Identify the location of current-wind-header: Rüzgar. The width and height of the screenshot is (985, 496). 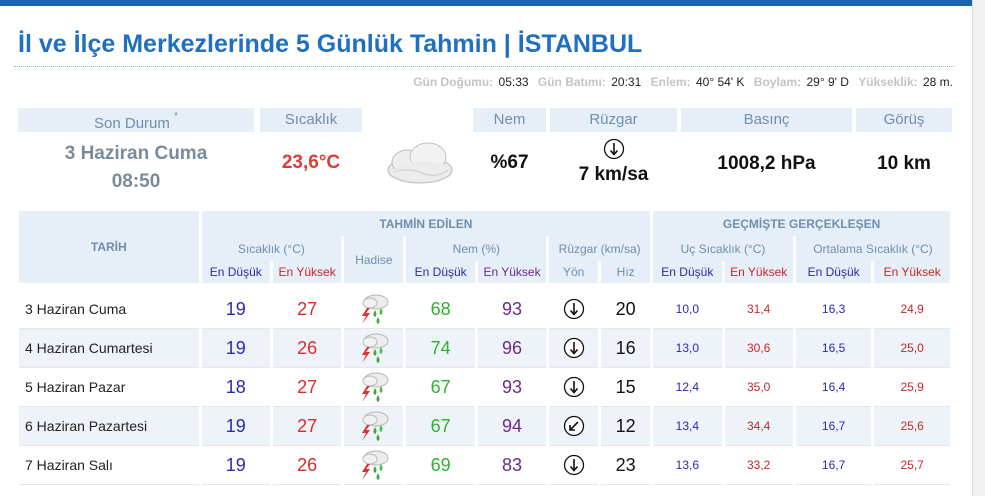
(613, 120).